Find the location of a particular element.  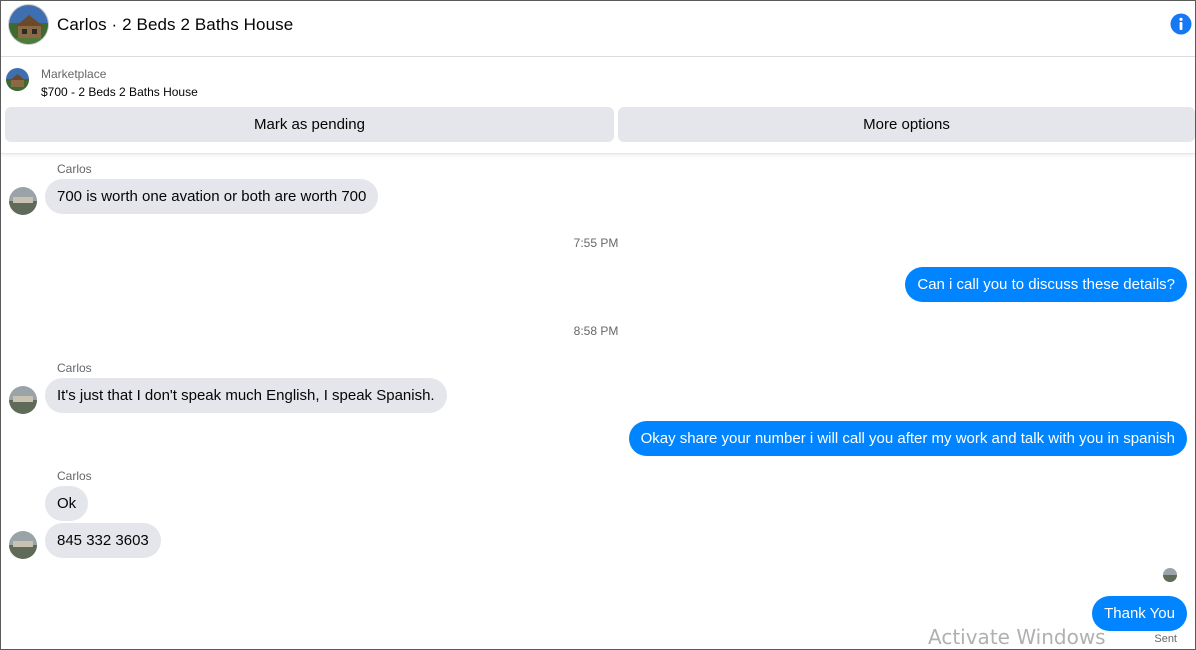

info-icon is located at coordinates (1181, 24).